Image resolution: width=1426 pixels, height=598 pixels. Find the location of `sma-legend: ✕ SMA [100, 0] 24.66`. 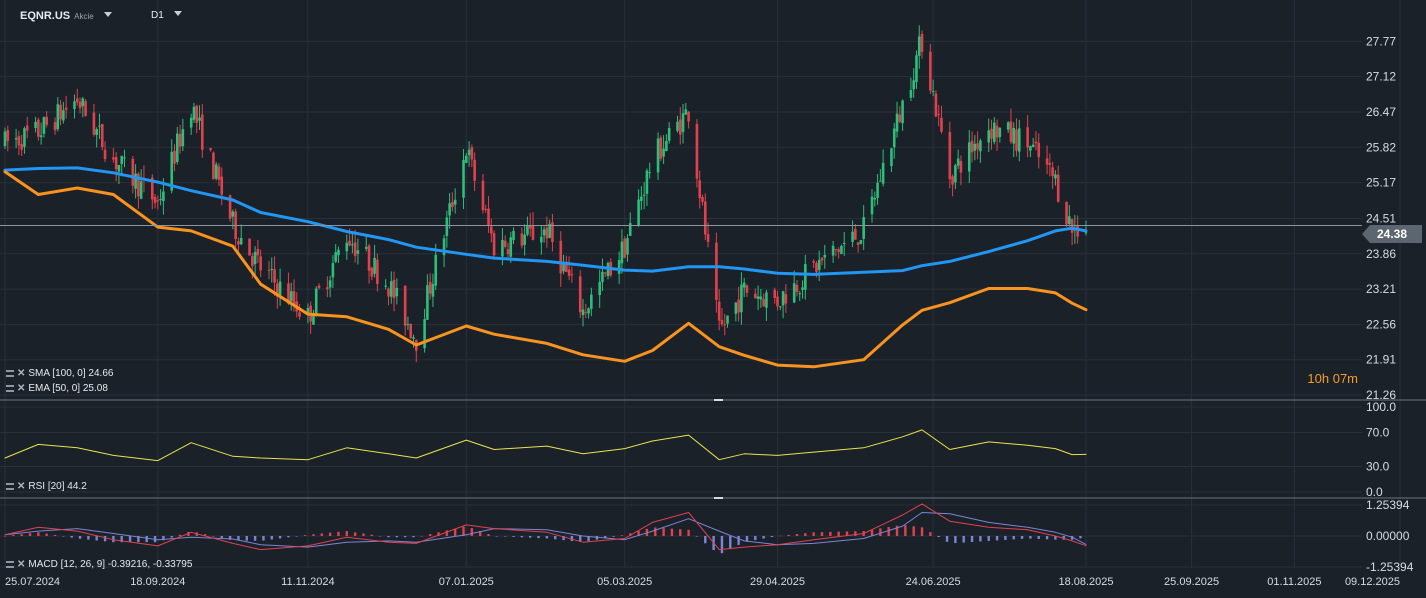

sma-legend: ✕ SMA [100, 0] 24.66 is located at coordinates (59, 373).